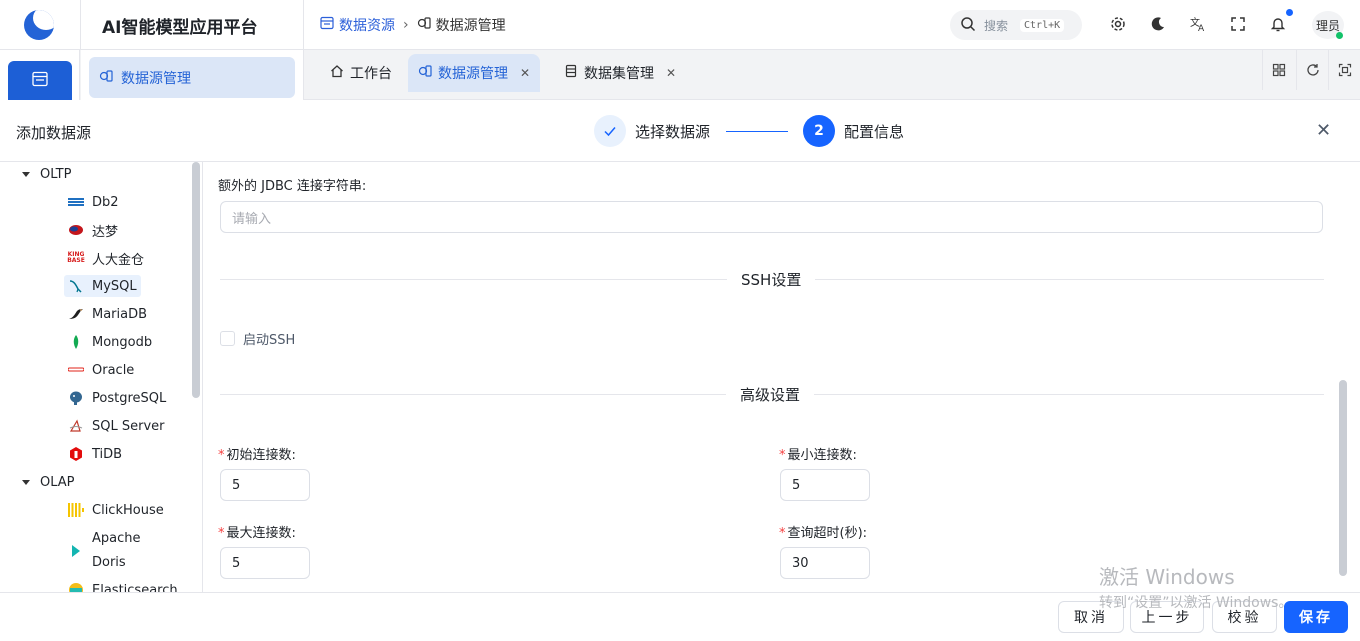 The image size is (1360, 641). Describe the element at coordinates (257, 338) in the screenshot. I see `enable-ssh-checkbox: 启动SSH` at that location.